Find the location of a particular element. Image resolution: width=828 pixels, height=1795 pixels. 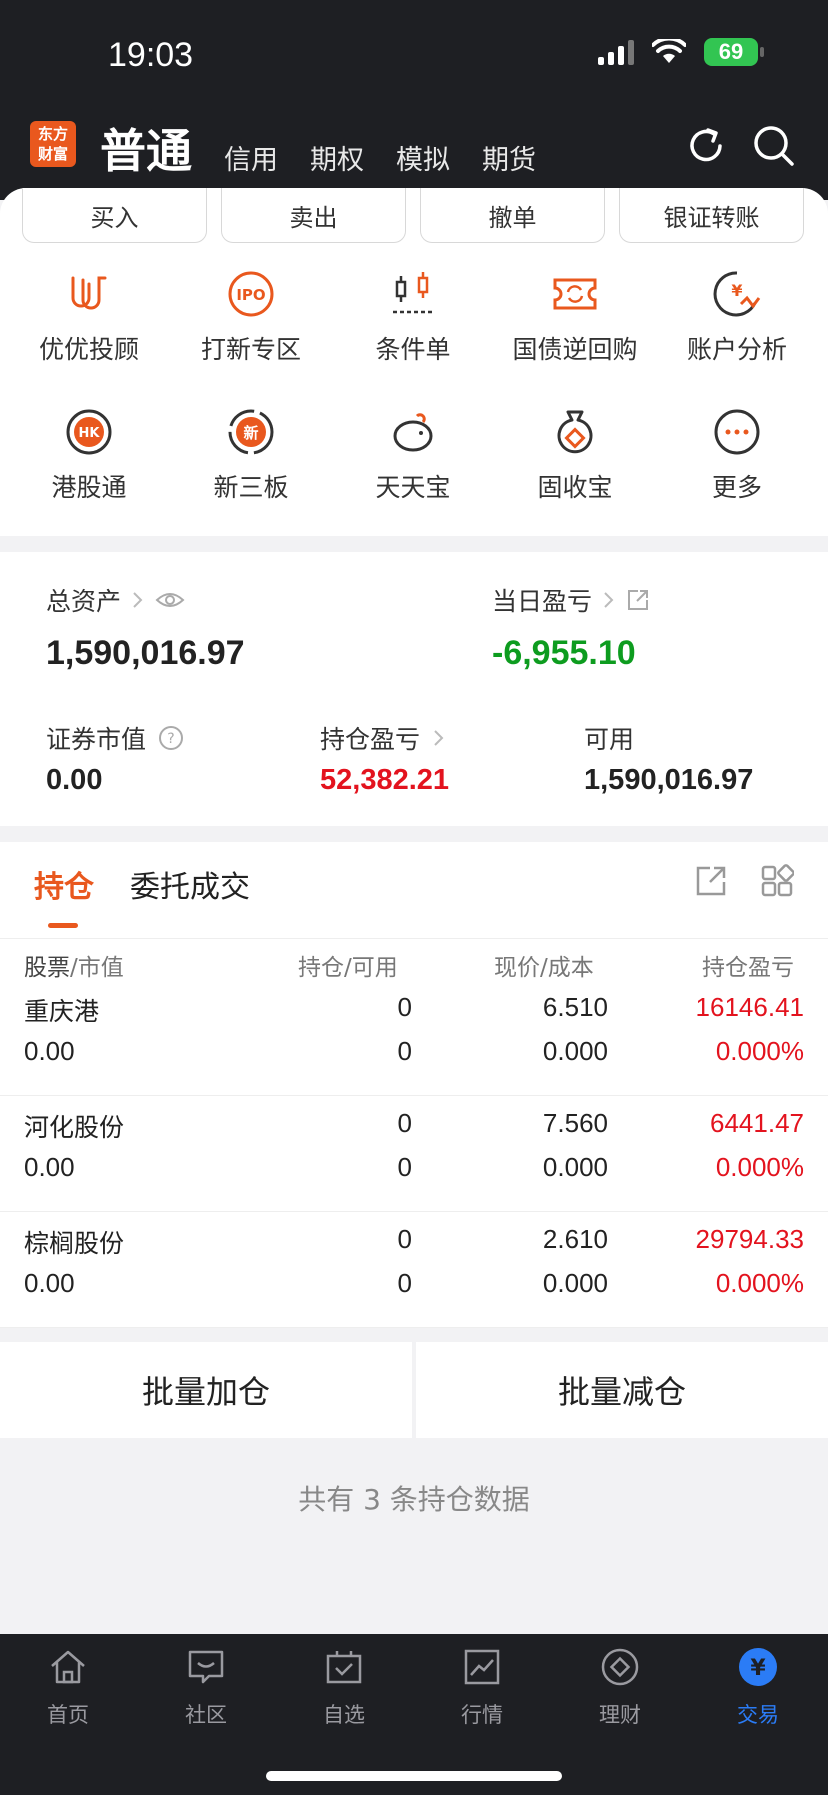

position-pl-link: 持仓盈亏 is located at coordinates (383, 738).